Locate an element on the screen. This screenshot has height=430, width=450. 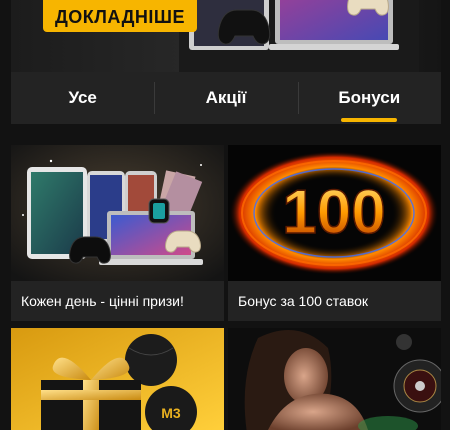
gift-box-image: M3 is located at coordinates (117, 379).